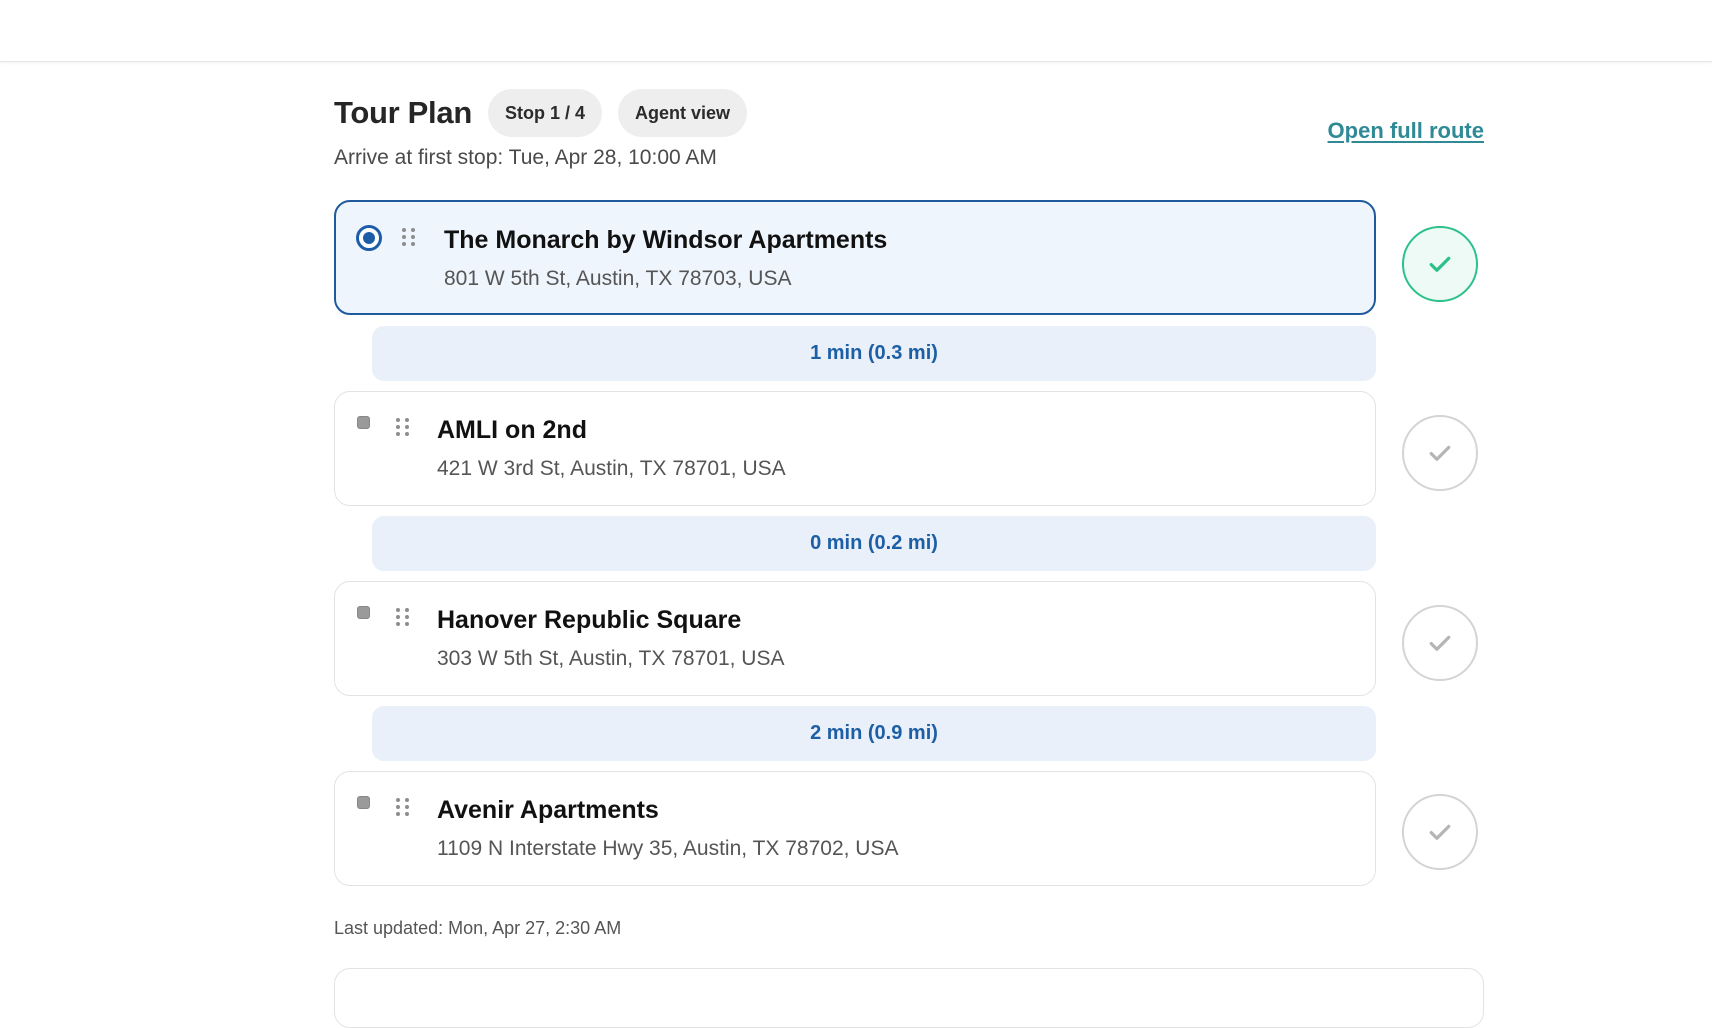 The image size is (1712, 1028). What do you see at coordinates (874, 353) in the screenshot?
I see `travel-leg-1: 1 min (0.3 mi)` at bounding box center [874, 353].